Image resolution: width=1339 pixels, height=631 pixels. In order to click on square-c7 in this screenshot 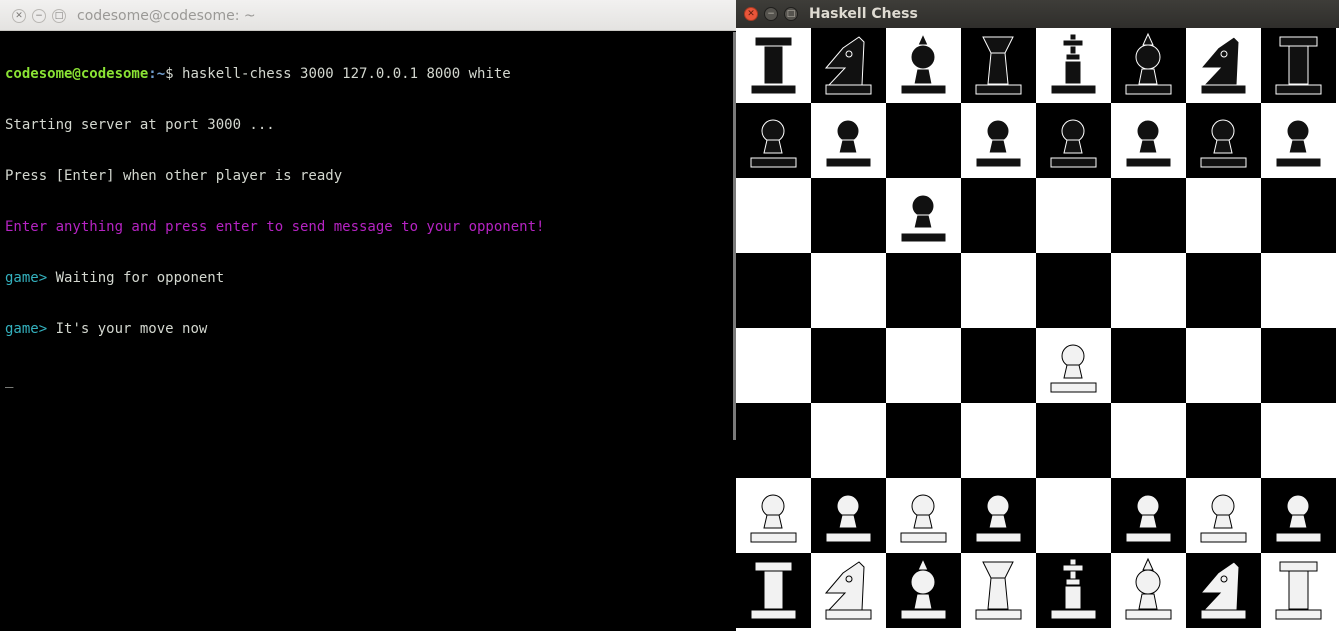, I will do `click(923, 140)`.